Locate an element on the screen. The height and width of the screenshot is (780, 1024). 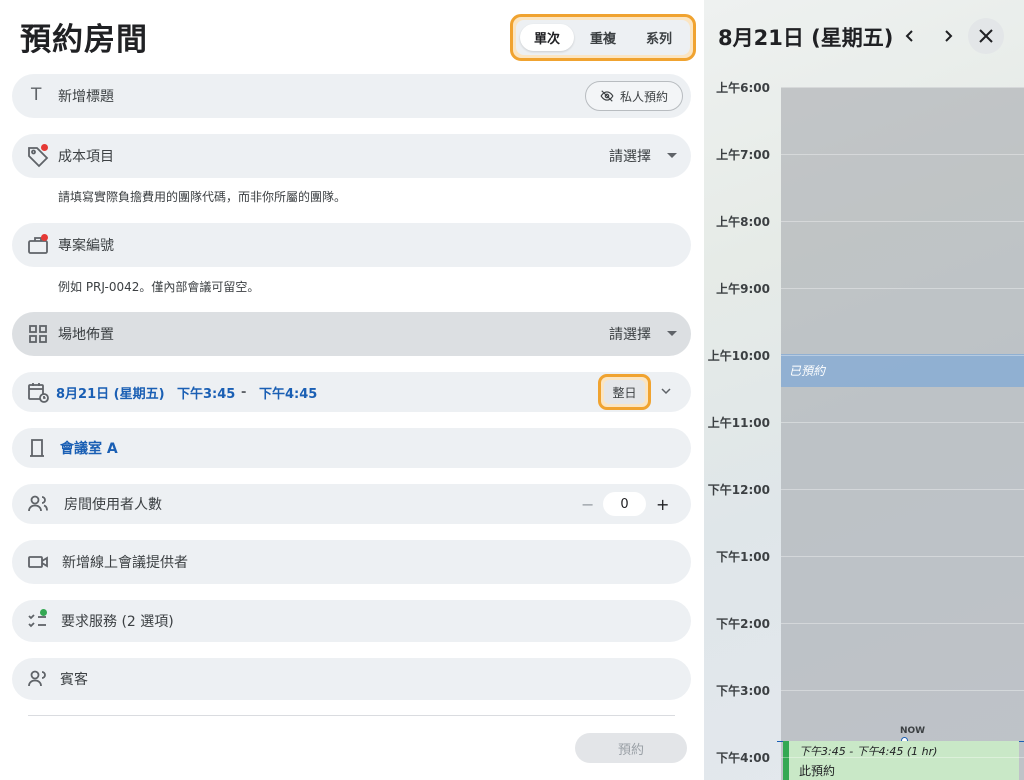
attendees-count-input: 0 is located at coordinates (624, 504).